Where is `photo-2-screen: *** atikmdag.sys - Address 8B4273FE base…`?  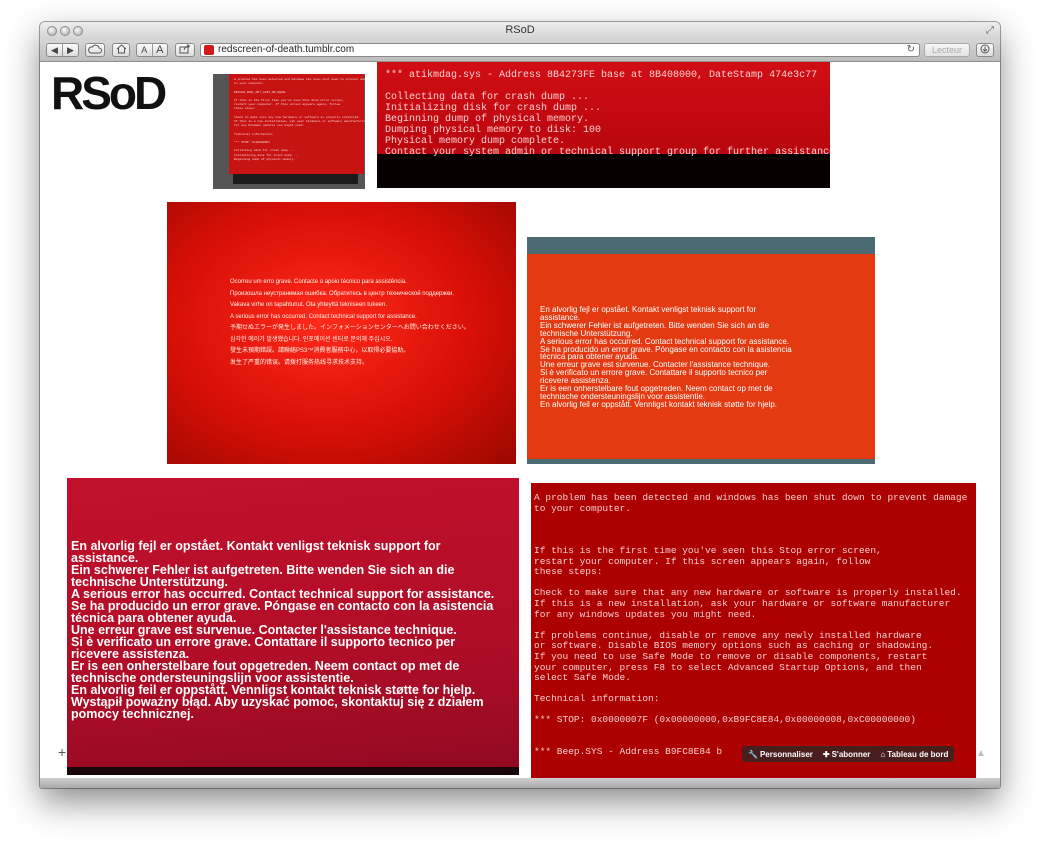
photo-2-screen: *** atikmdag.sys - Address 8B4273FE base… is located at coordinates (603, 110).